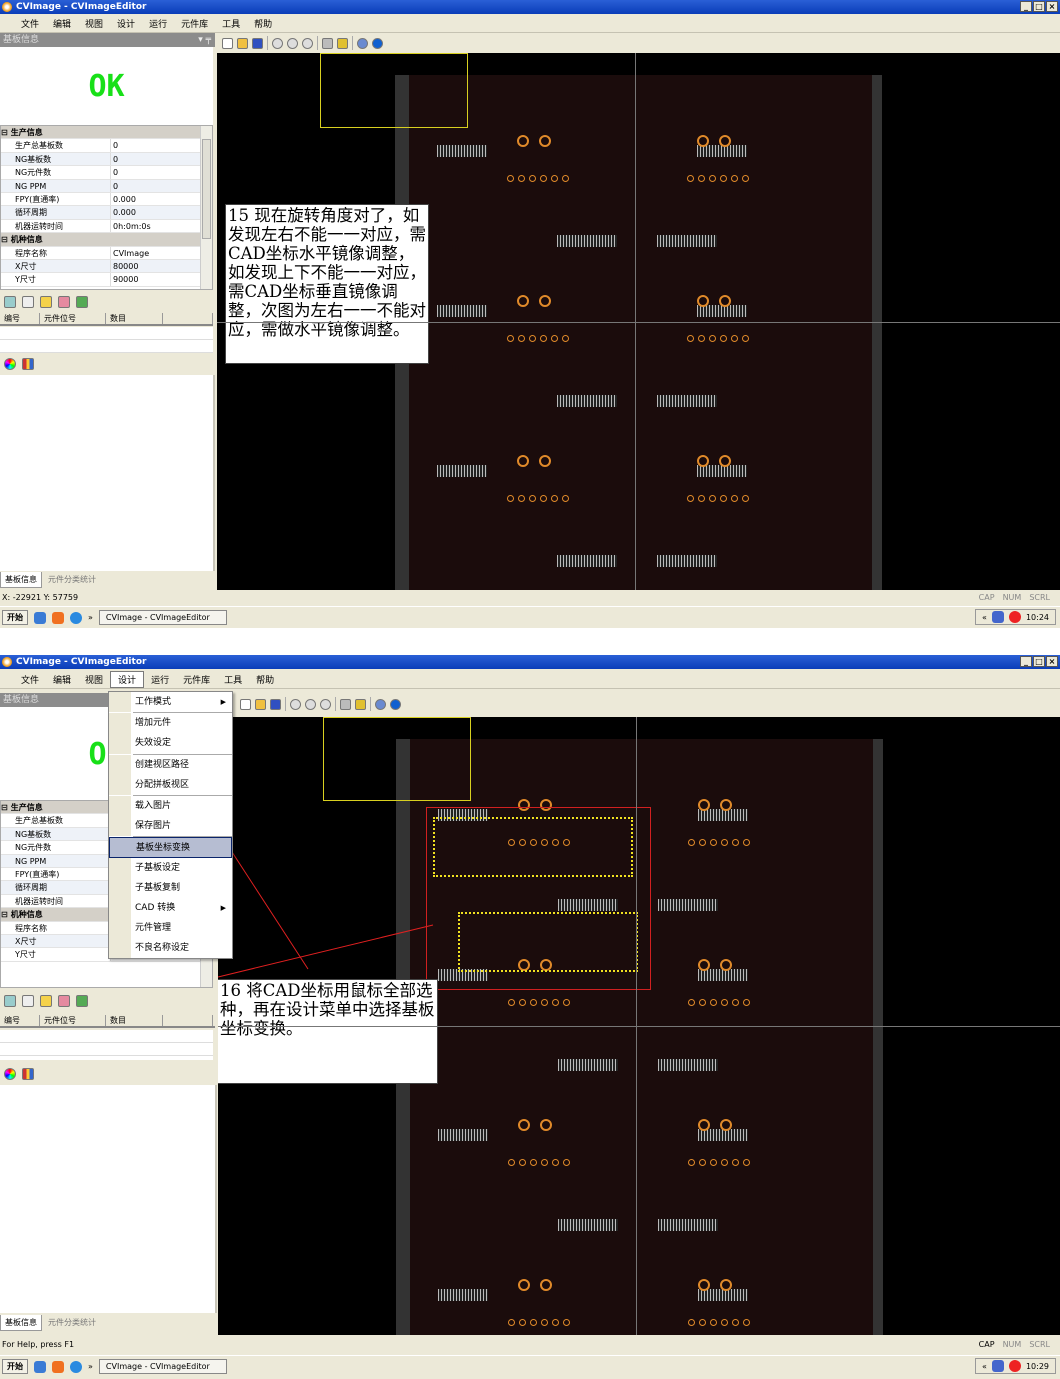 This screenshot has height=1379, width=1060. I want to click on info-icon, so click(395, 704).